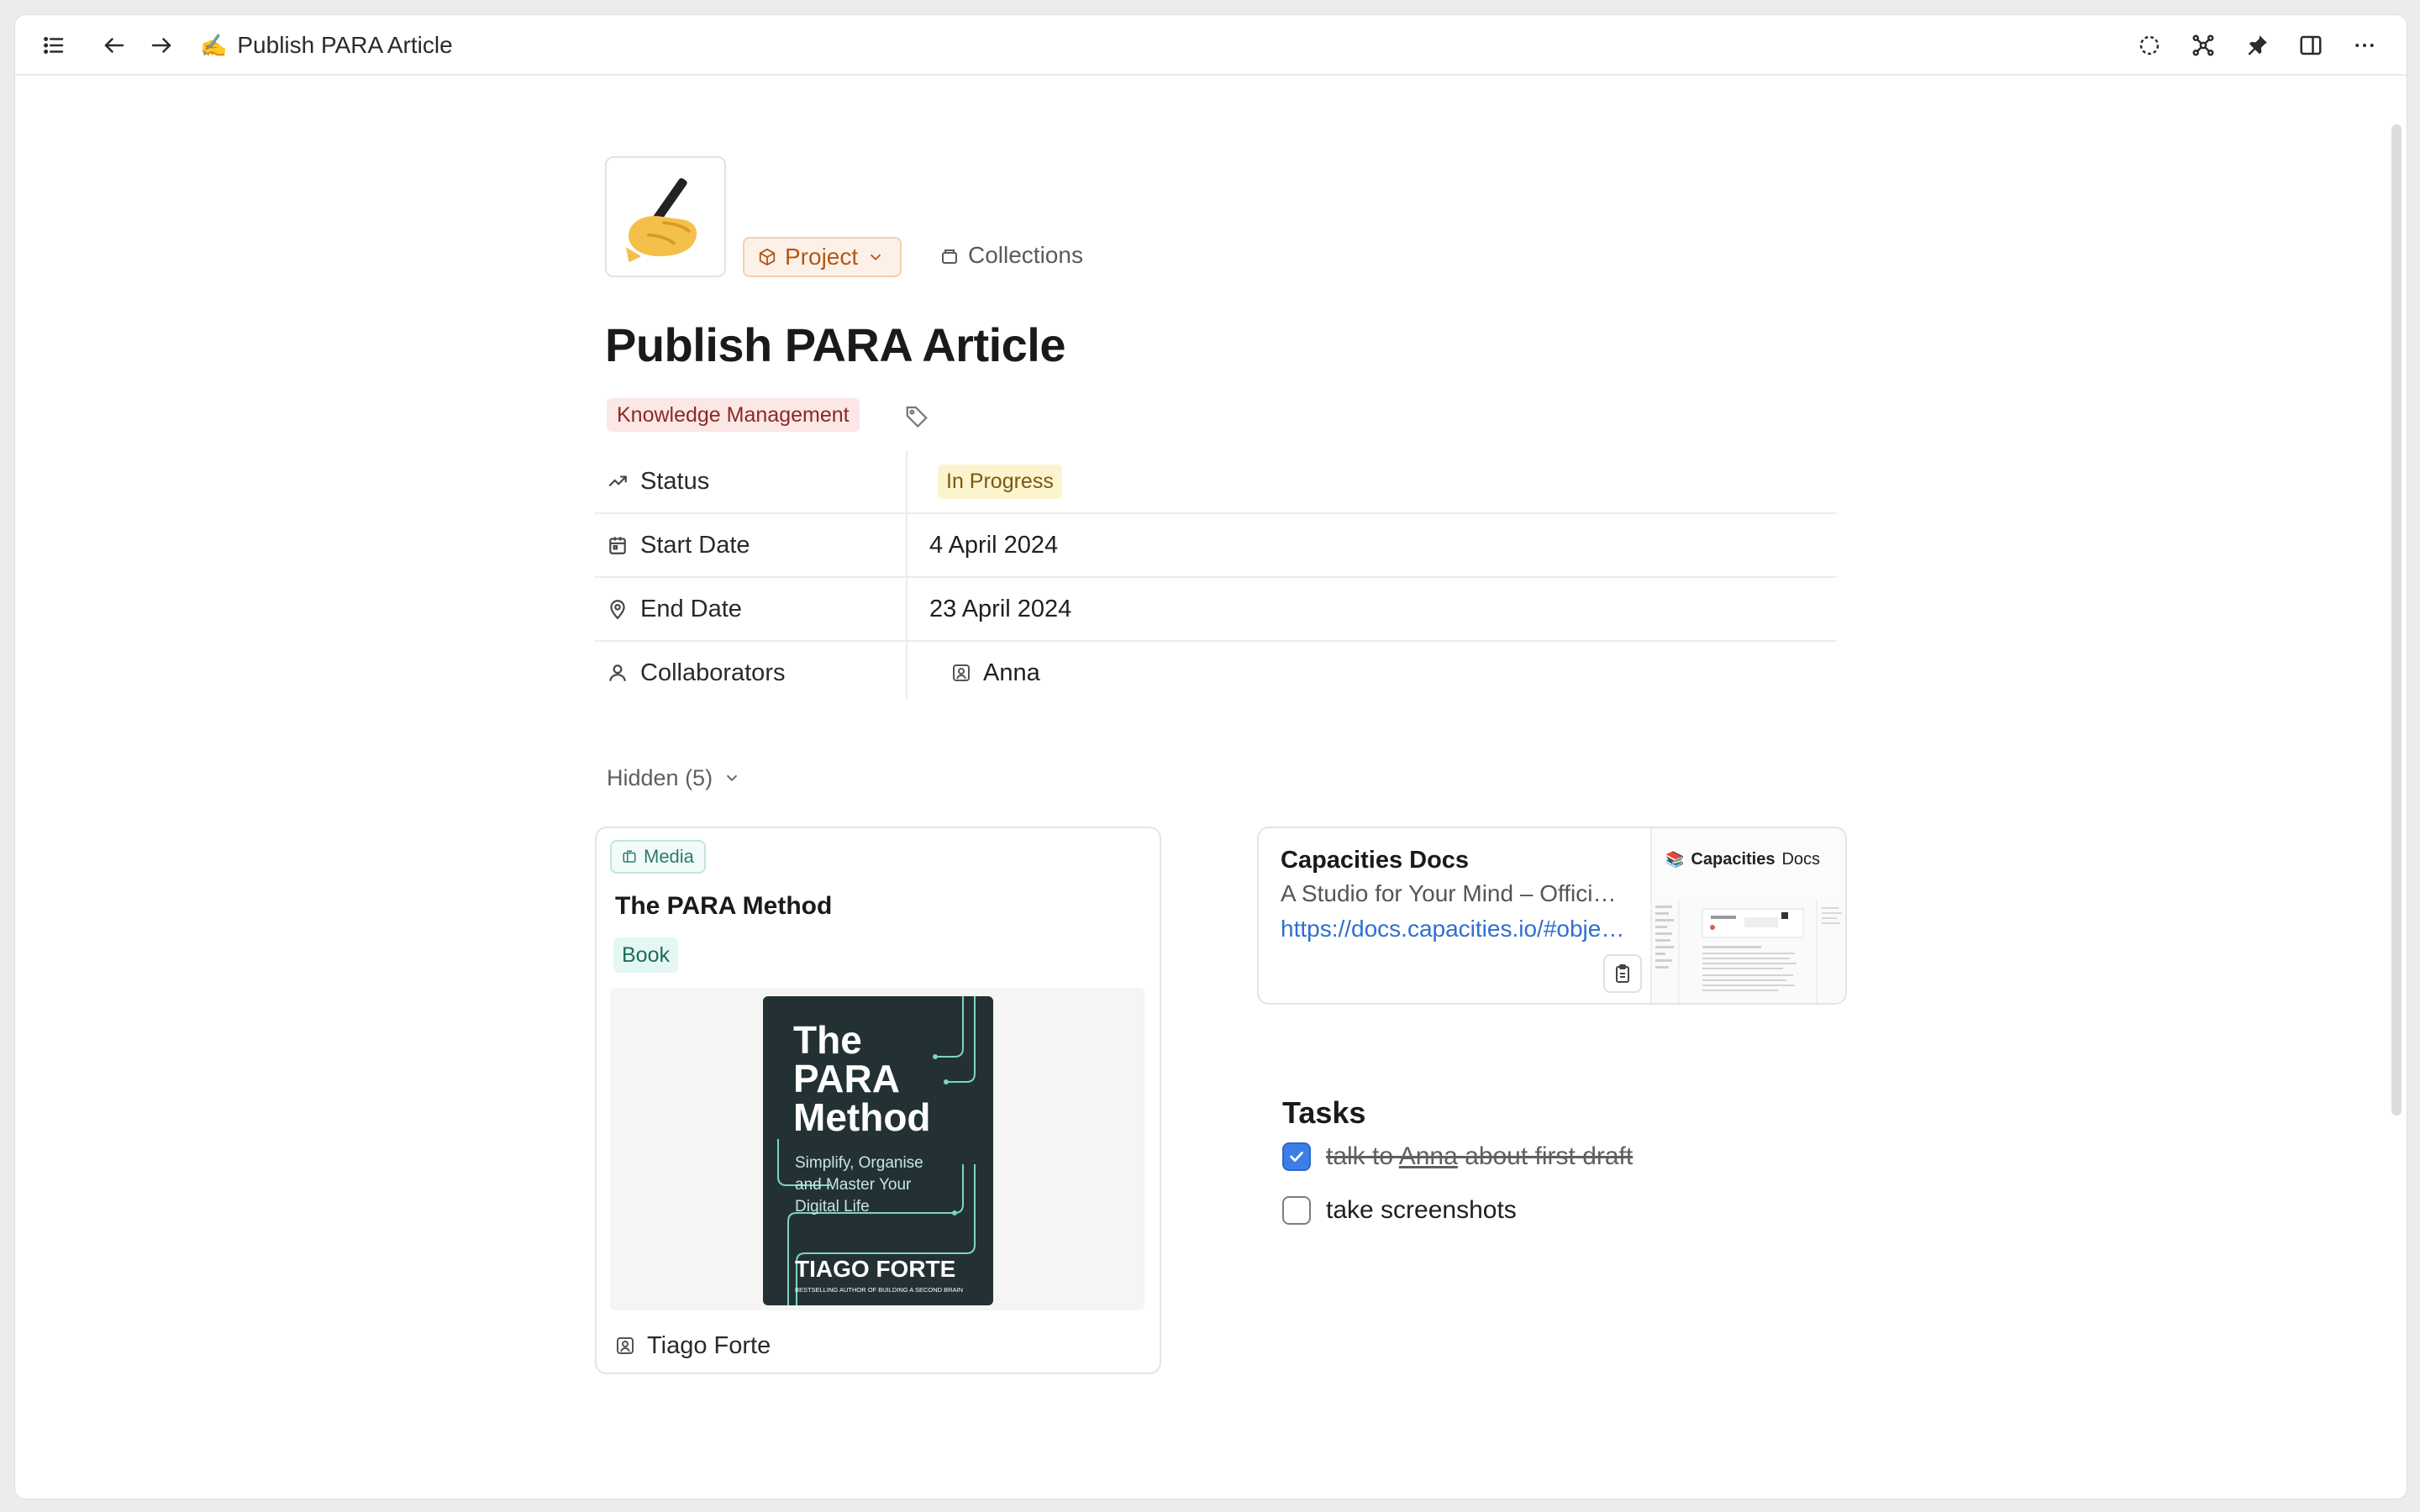  What do you see at coordinates (767, 257) in the screenshot?
I see `box-icon` at bounding box center [767, 257].